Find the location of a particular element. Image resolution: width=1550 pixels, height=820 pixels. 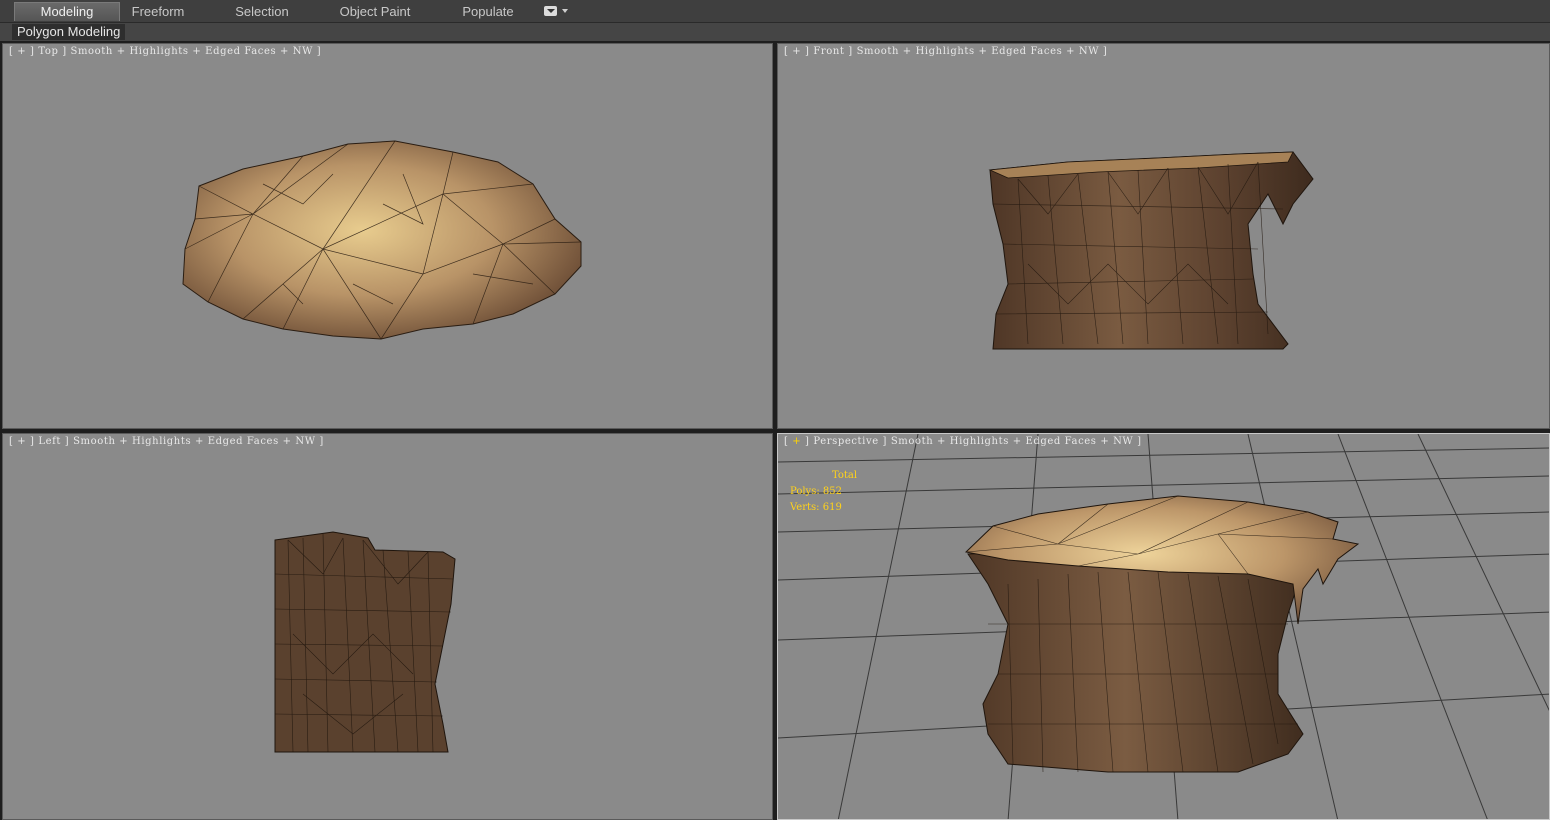

polys-value: 852 is located at coordinates (832, 491).